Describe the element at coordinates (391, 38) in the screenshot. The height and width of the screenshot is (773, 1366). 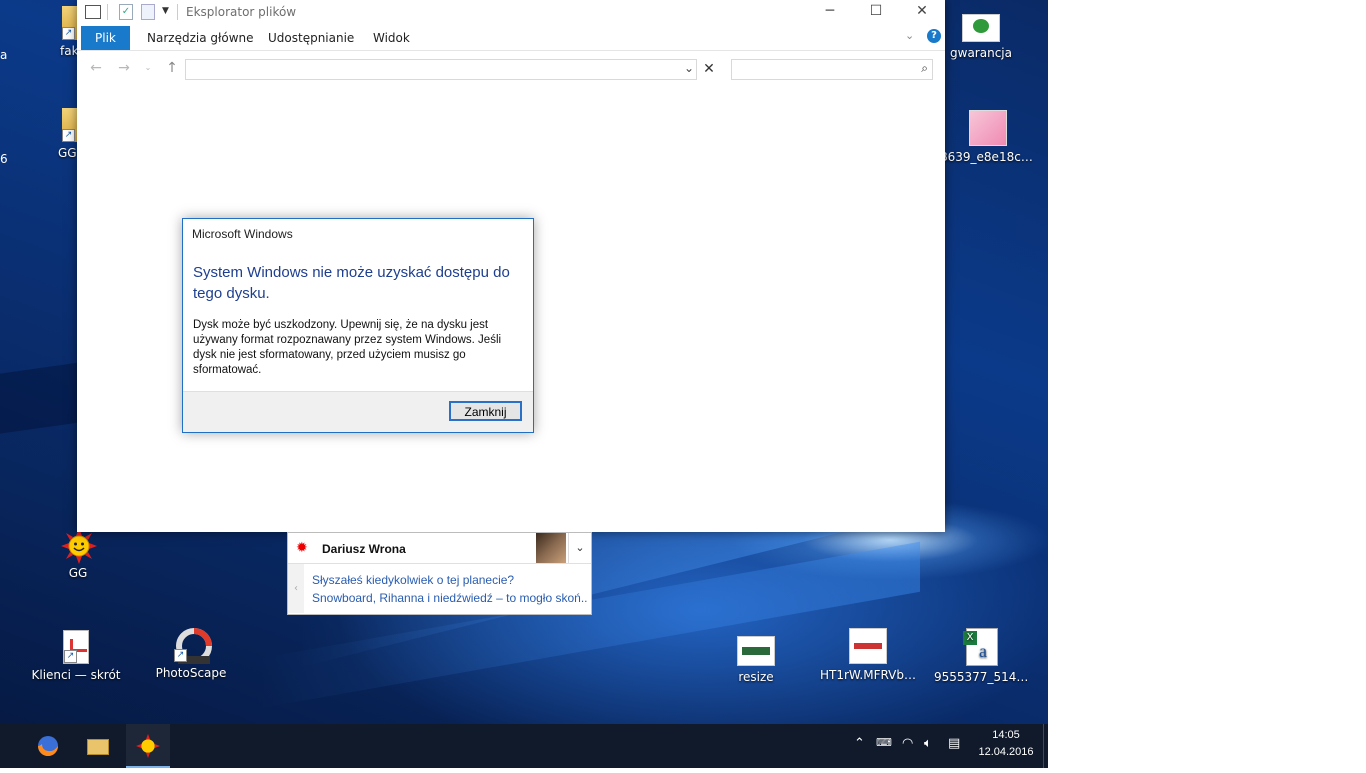
I see `tab-view: Widok` at that location.